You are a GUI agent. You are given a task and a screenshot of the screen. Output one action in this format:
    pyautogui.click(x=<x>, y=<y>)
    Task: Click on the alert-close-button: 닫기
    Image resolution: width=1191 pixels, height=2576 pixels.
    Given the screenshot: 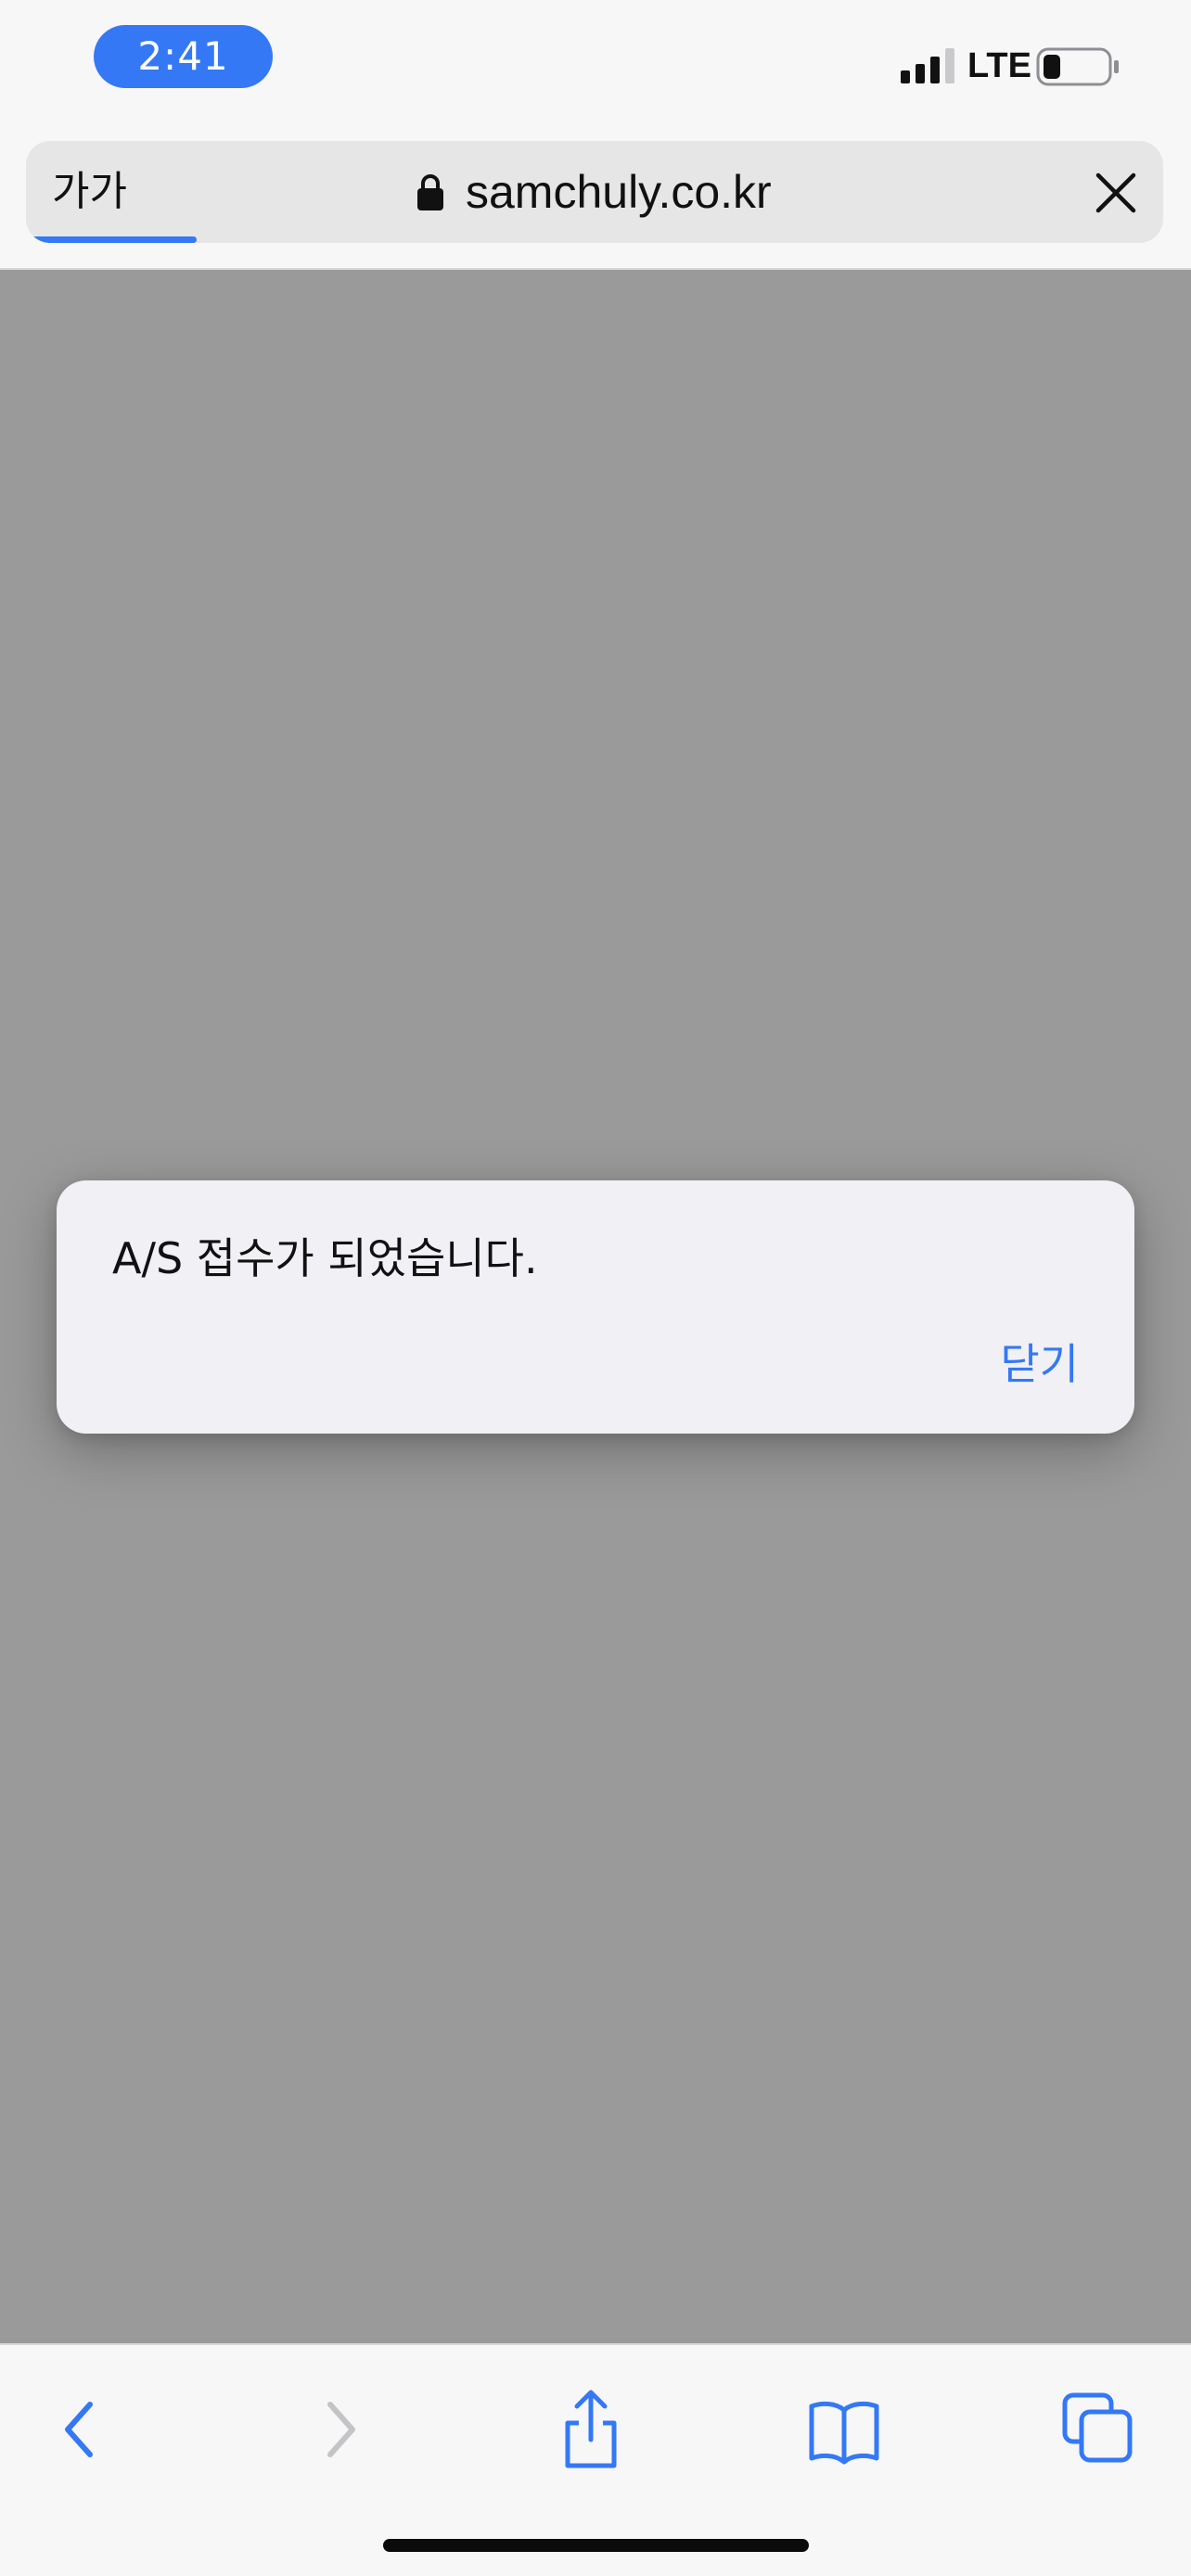 What is the action you would take?
    pyautogui.click(x=1039, y=1361)
    